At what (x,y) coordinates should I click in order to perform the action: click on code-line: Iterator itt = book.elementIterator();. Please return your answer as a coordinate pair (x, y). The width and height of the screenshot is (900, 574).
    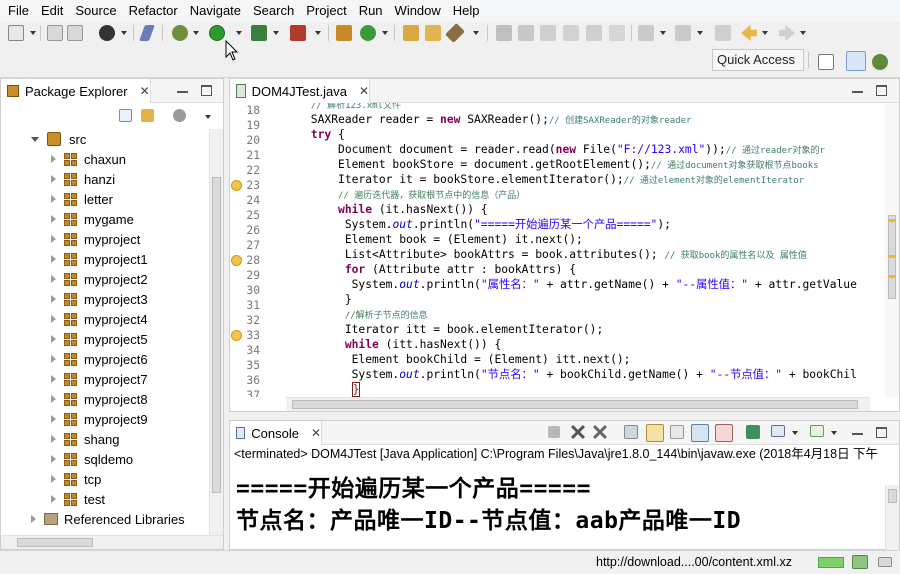
    Looking at the image, I should click on (575, 329).